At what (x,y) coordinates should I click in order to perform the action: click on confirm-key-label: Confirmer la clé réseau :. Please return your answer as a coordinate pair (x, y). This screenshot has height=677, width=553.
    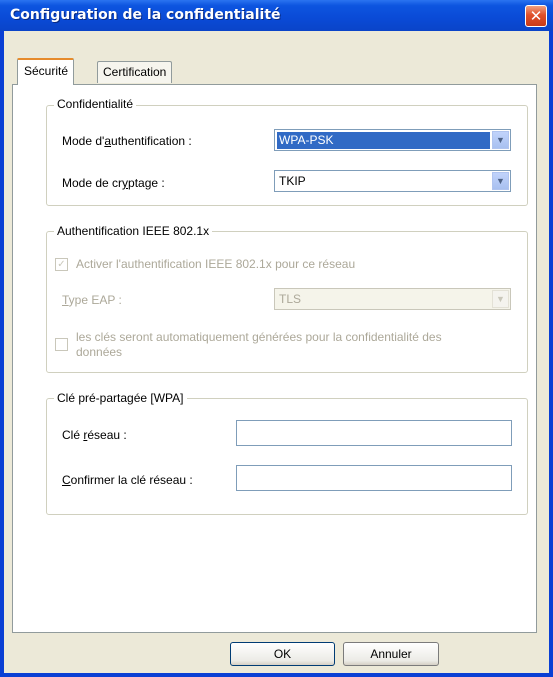
    Looking at the image, I should click on (127, 480).